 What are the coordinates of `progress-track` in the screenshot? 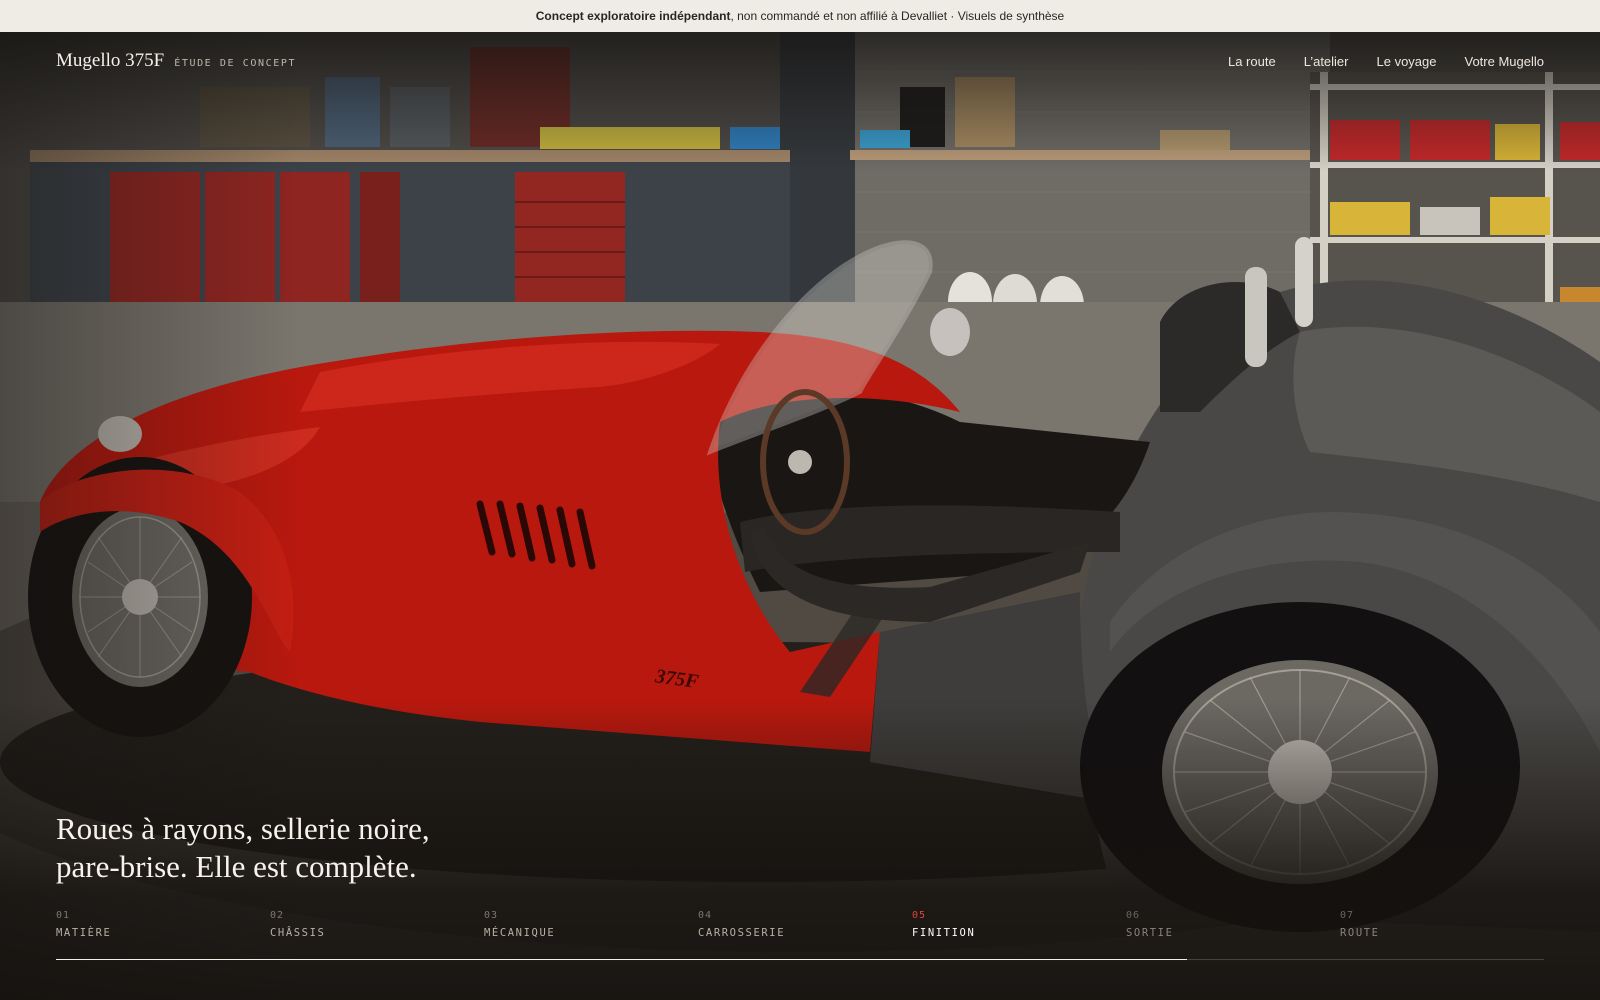 It's located at (800, 959).